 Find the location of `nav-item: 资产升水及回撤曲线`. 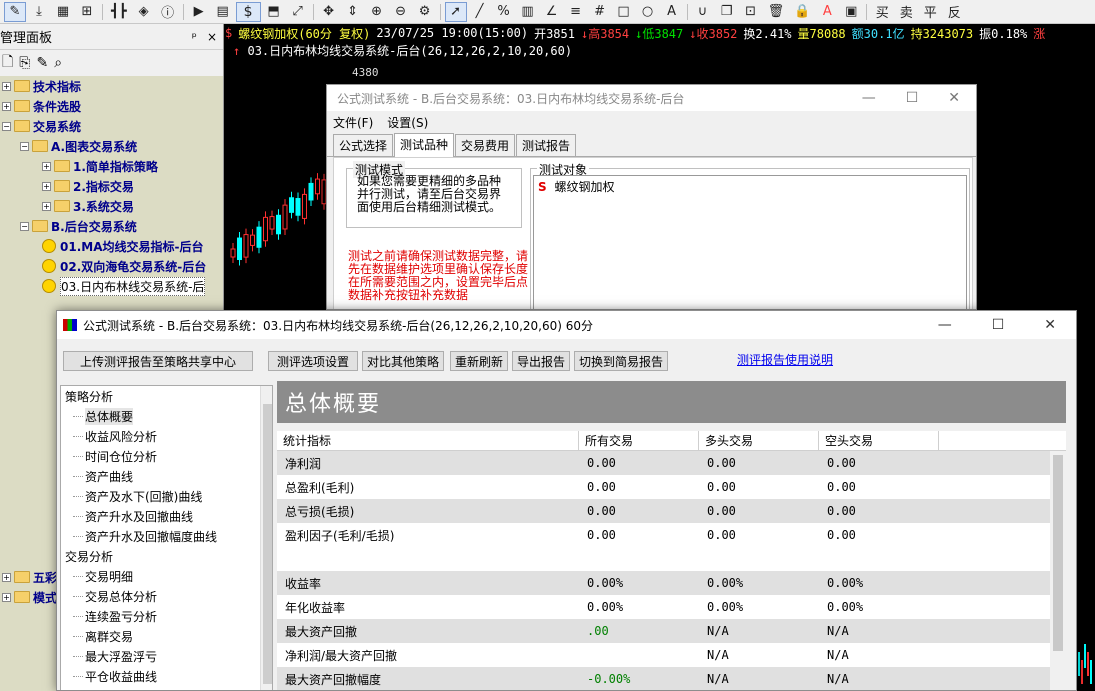

nav-item: 资产升水及回撤曲线 is located at coordinates (166, 516).